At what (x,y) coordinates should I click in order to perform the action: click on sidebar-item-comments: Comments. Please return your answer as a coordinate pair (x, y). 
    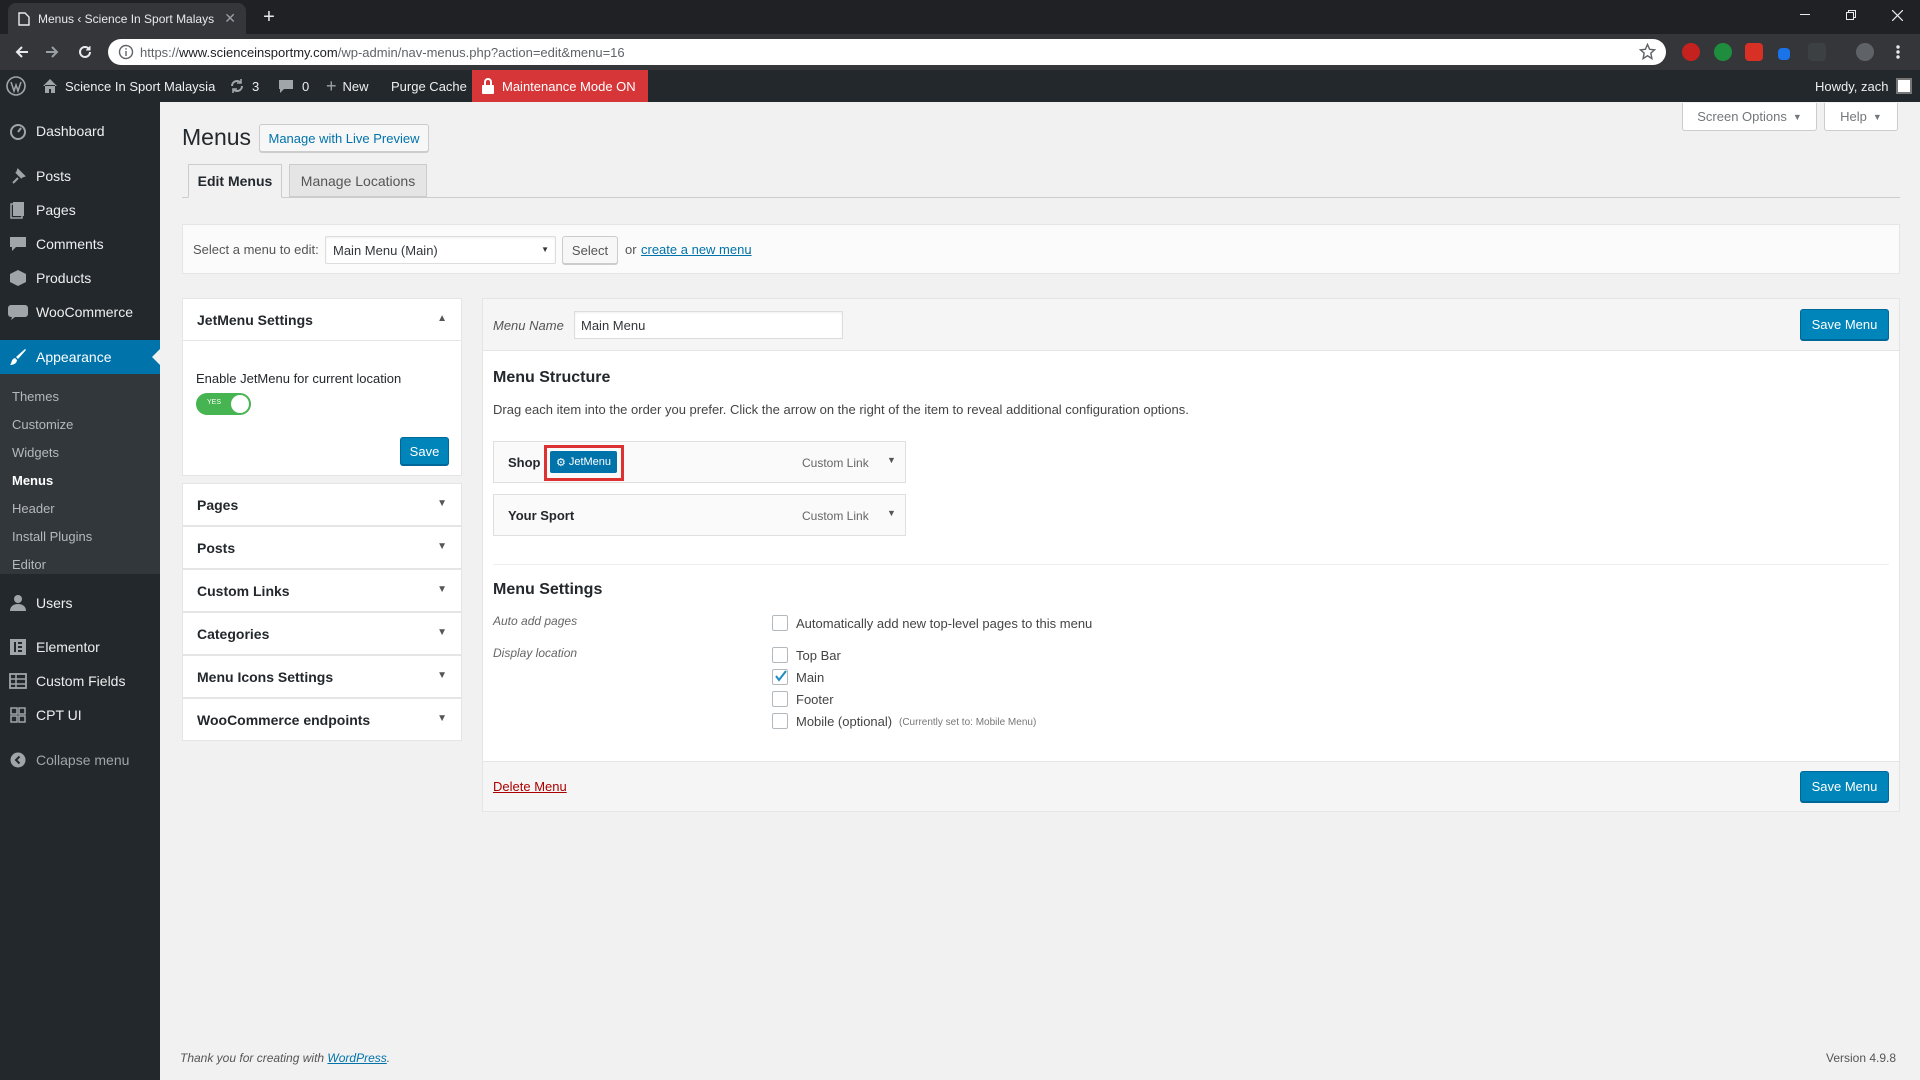
    Looking at the image, I should click on (80, 244).